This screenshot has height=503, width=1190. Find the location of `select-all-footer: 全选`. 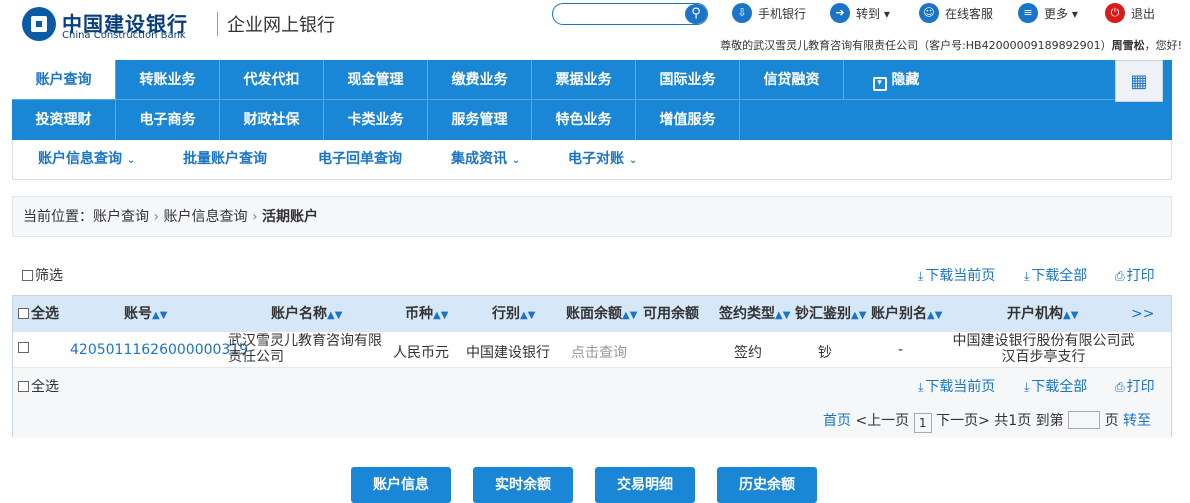

select-all-footer: 全选 is located at coordinates (38, 386).